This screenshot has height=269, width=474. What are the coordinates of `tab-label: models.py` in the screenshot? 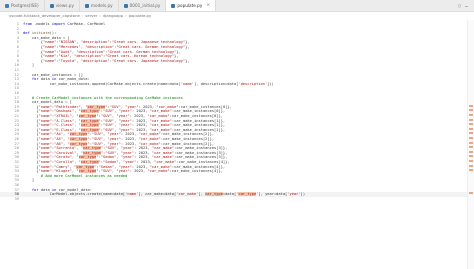 It's located at (101, 5).